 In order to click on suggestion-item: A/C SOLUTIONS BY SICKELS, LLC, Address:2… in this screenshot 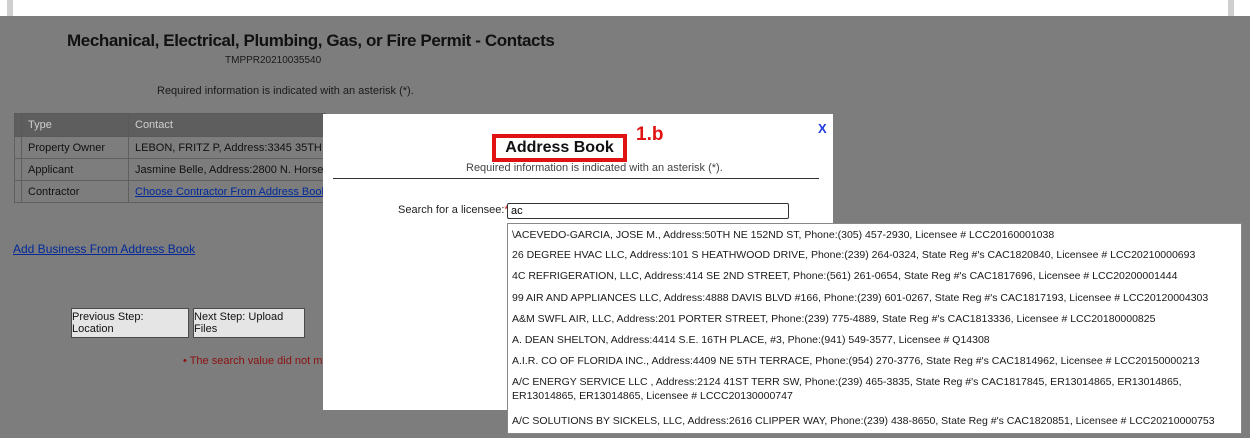, I will do `click(874, 421)`.